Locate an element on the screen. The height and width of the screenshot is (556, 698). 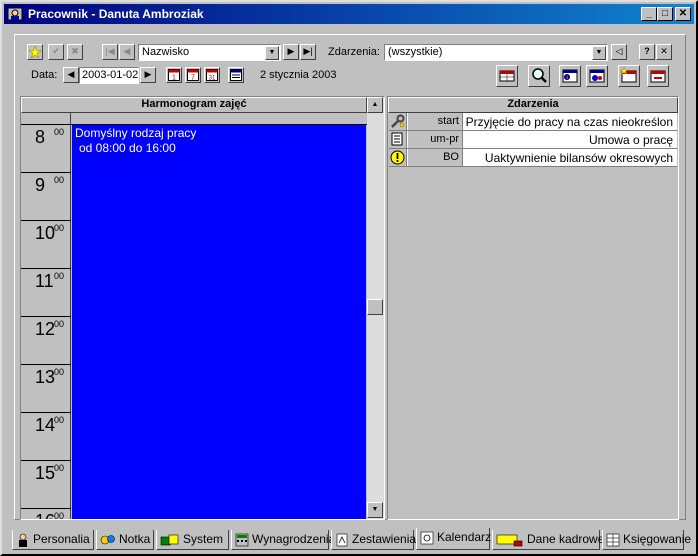
checkmark-icon: ✔ is located at coordinates (56, 51).